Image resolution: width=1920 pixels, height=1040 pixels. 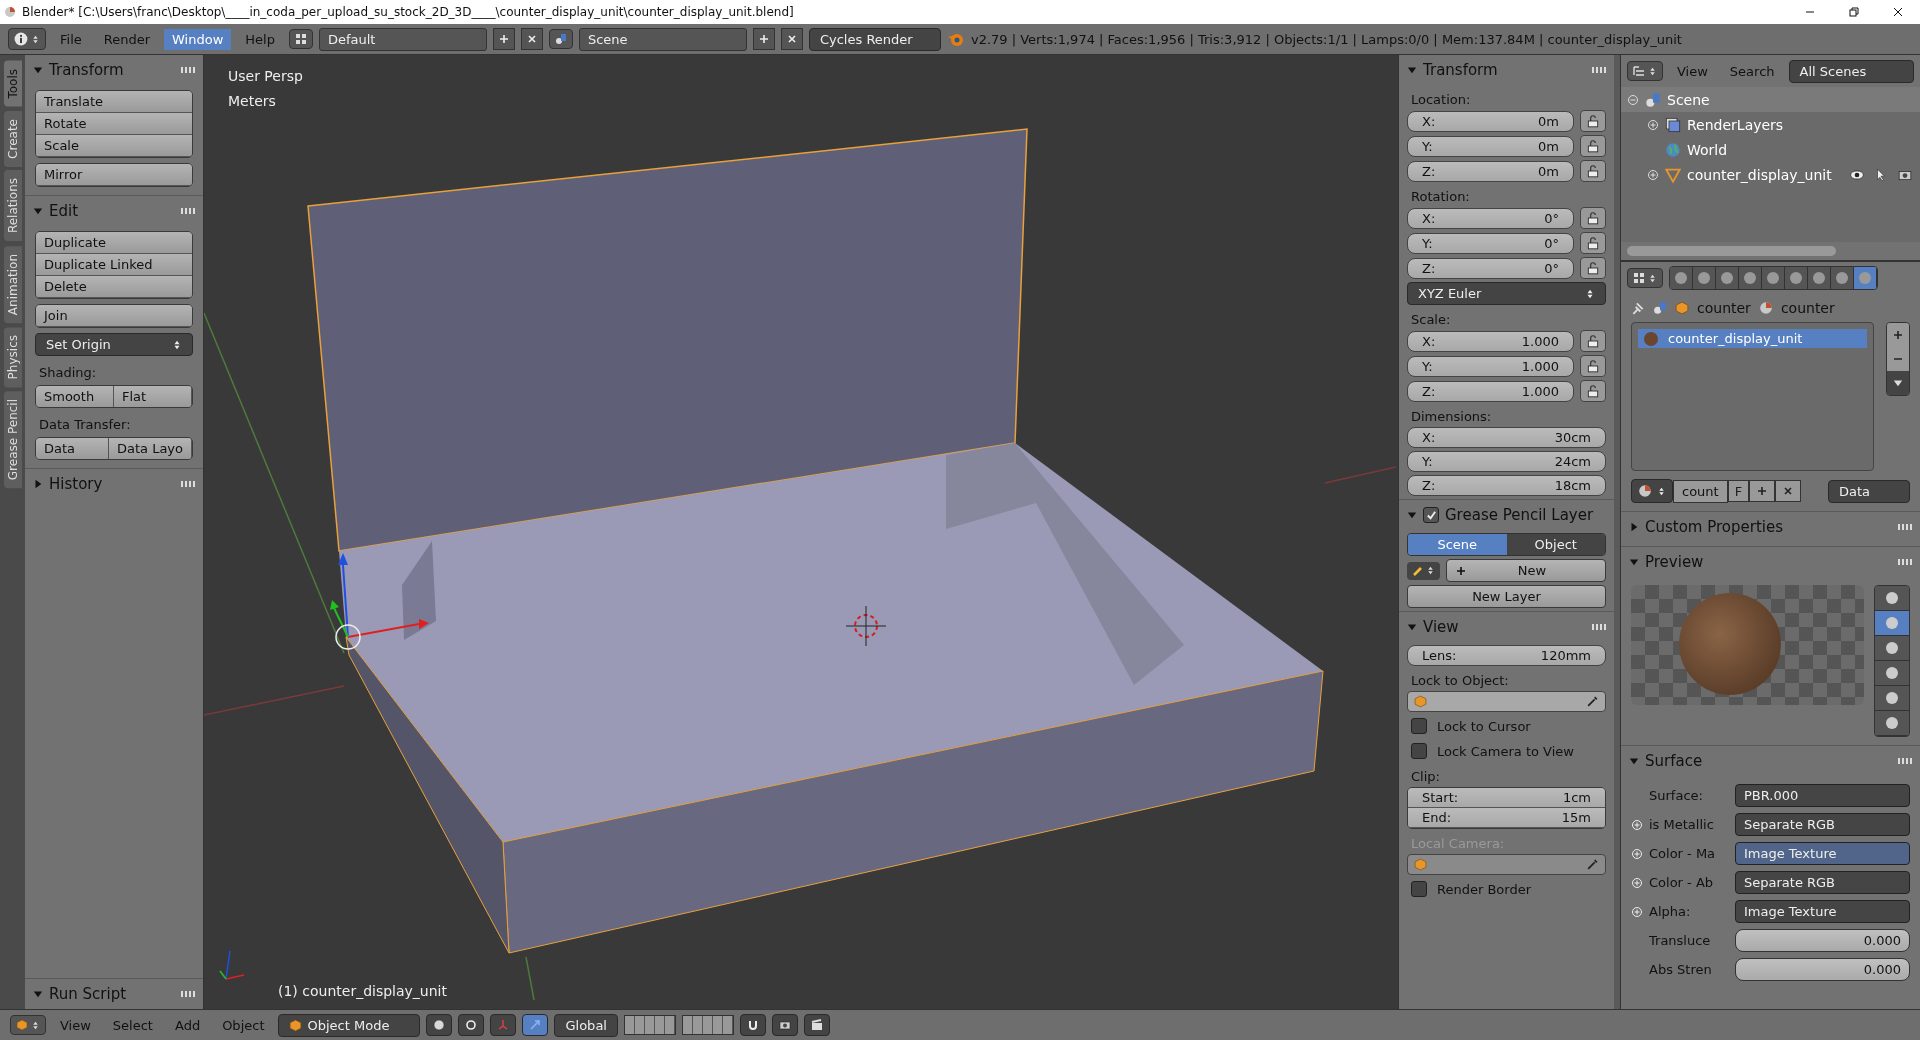 I want to click on tool-tab: Relations, so click(x=12, y=206).